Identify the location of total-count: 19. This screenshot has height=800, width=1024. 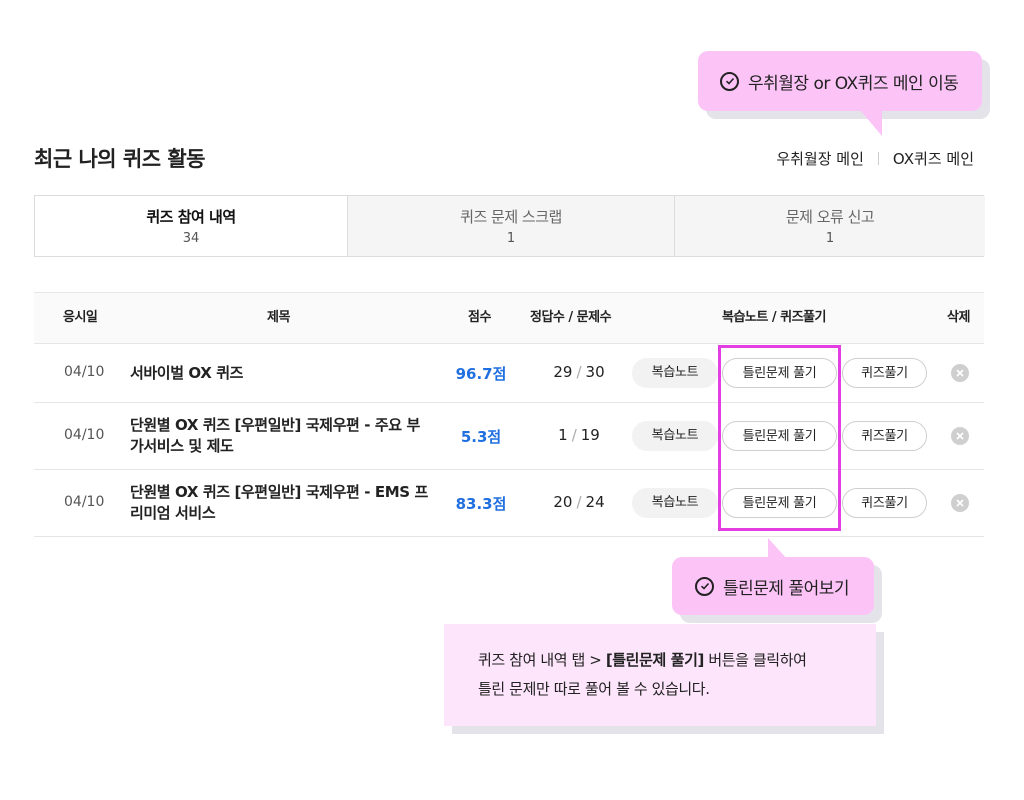
(590, 435).